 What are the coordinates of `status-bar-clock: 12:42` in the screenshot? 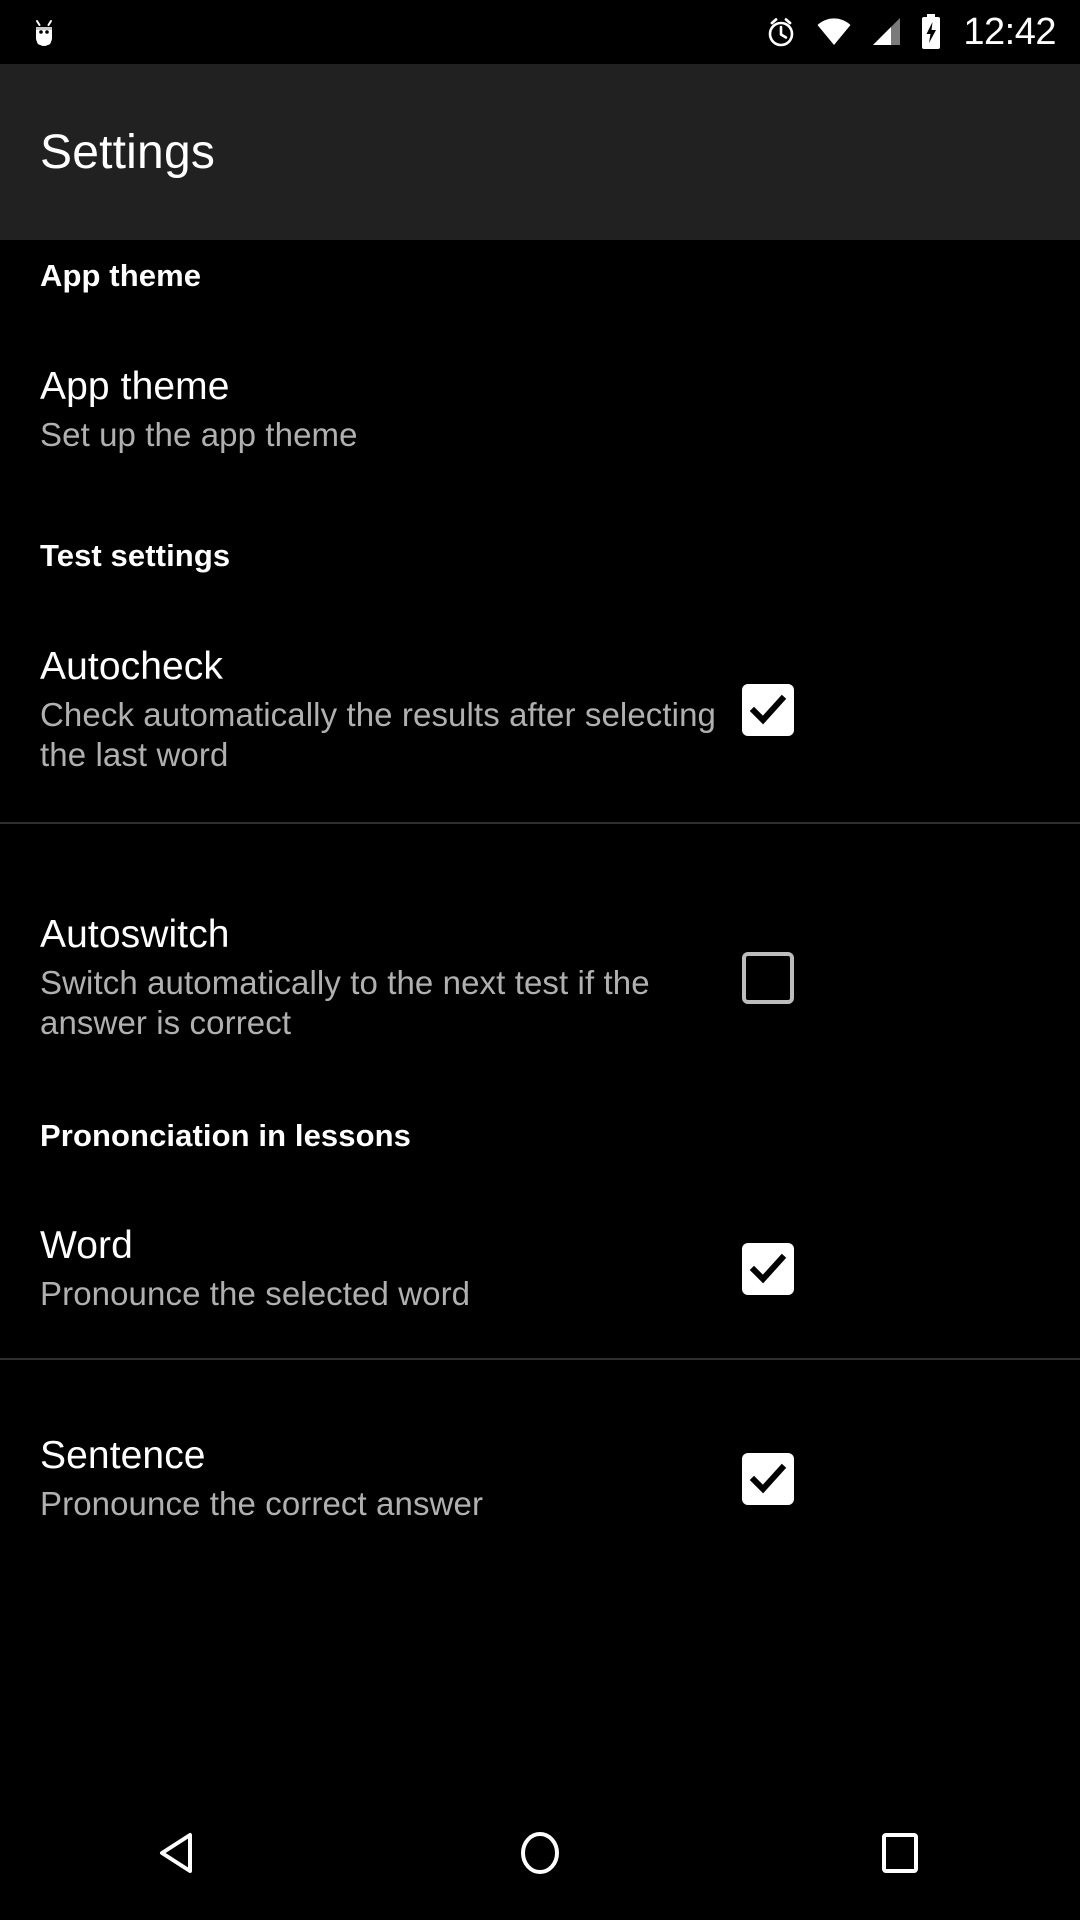 It's located at (1009, 32).